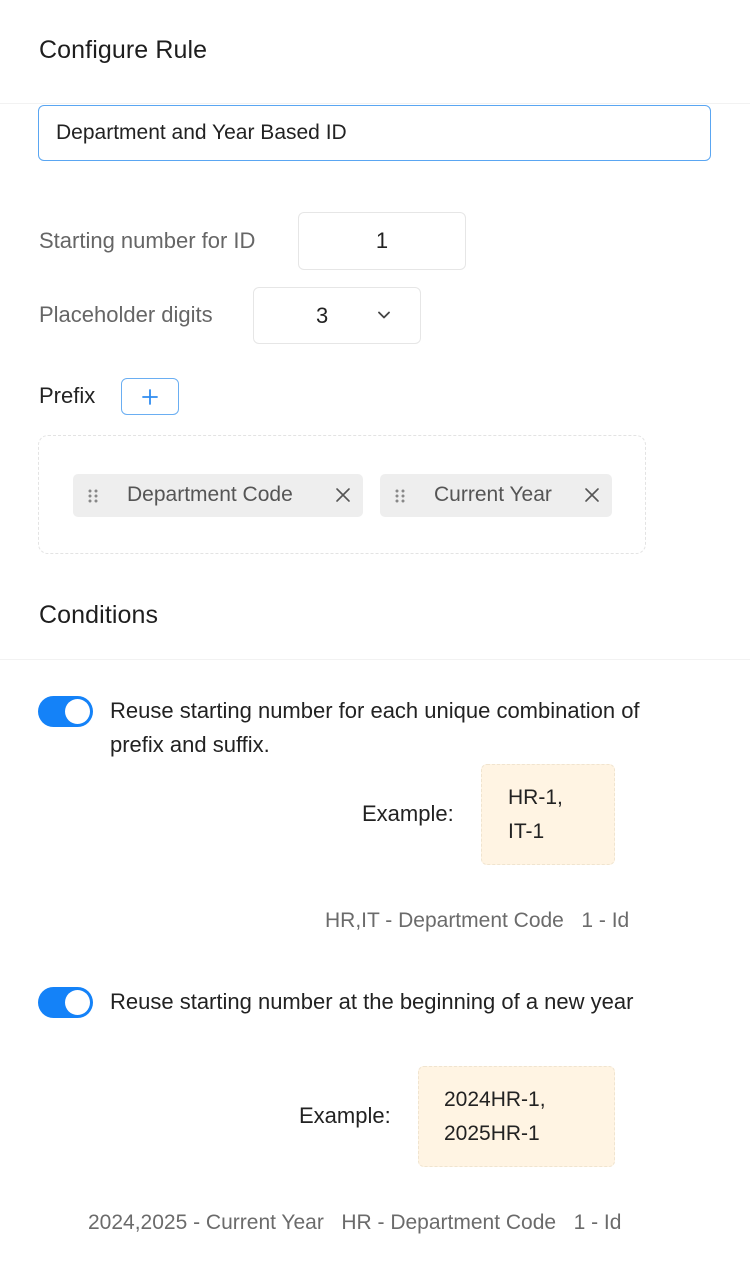 This screenshot has width=750, height=1280. Describe the element at coordinates (516, 1116) in the screenshot. I see `example-box: 2024HR-1, 2025HR-1` at that location.